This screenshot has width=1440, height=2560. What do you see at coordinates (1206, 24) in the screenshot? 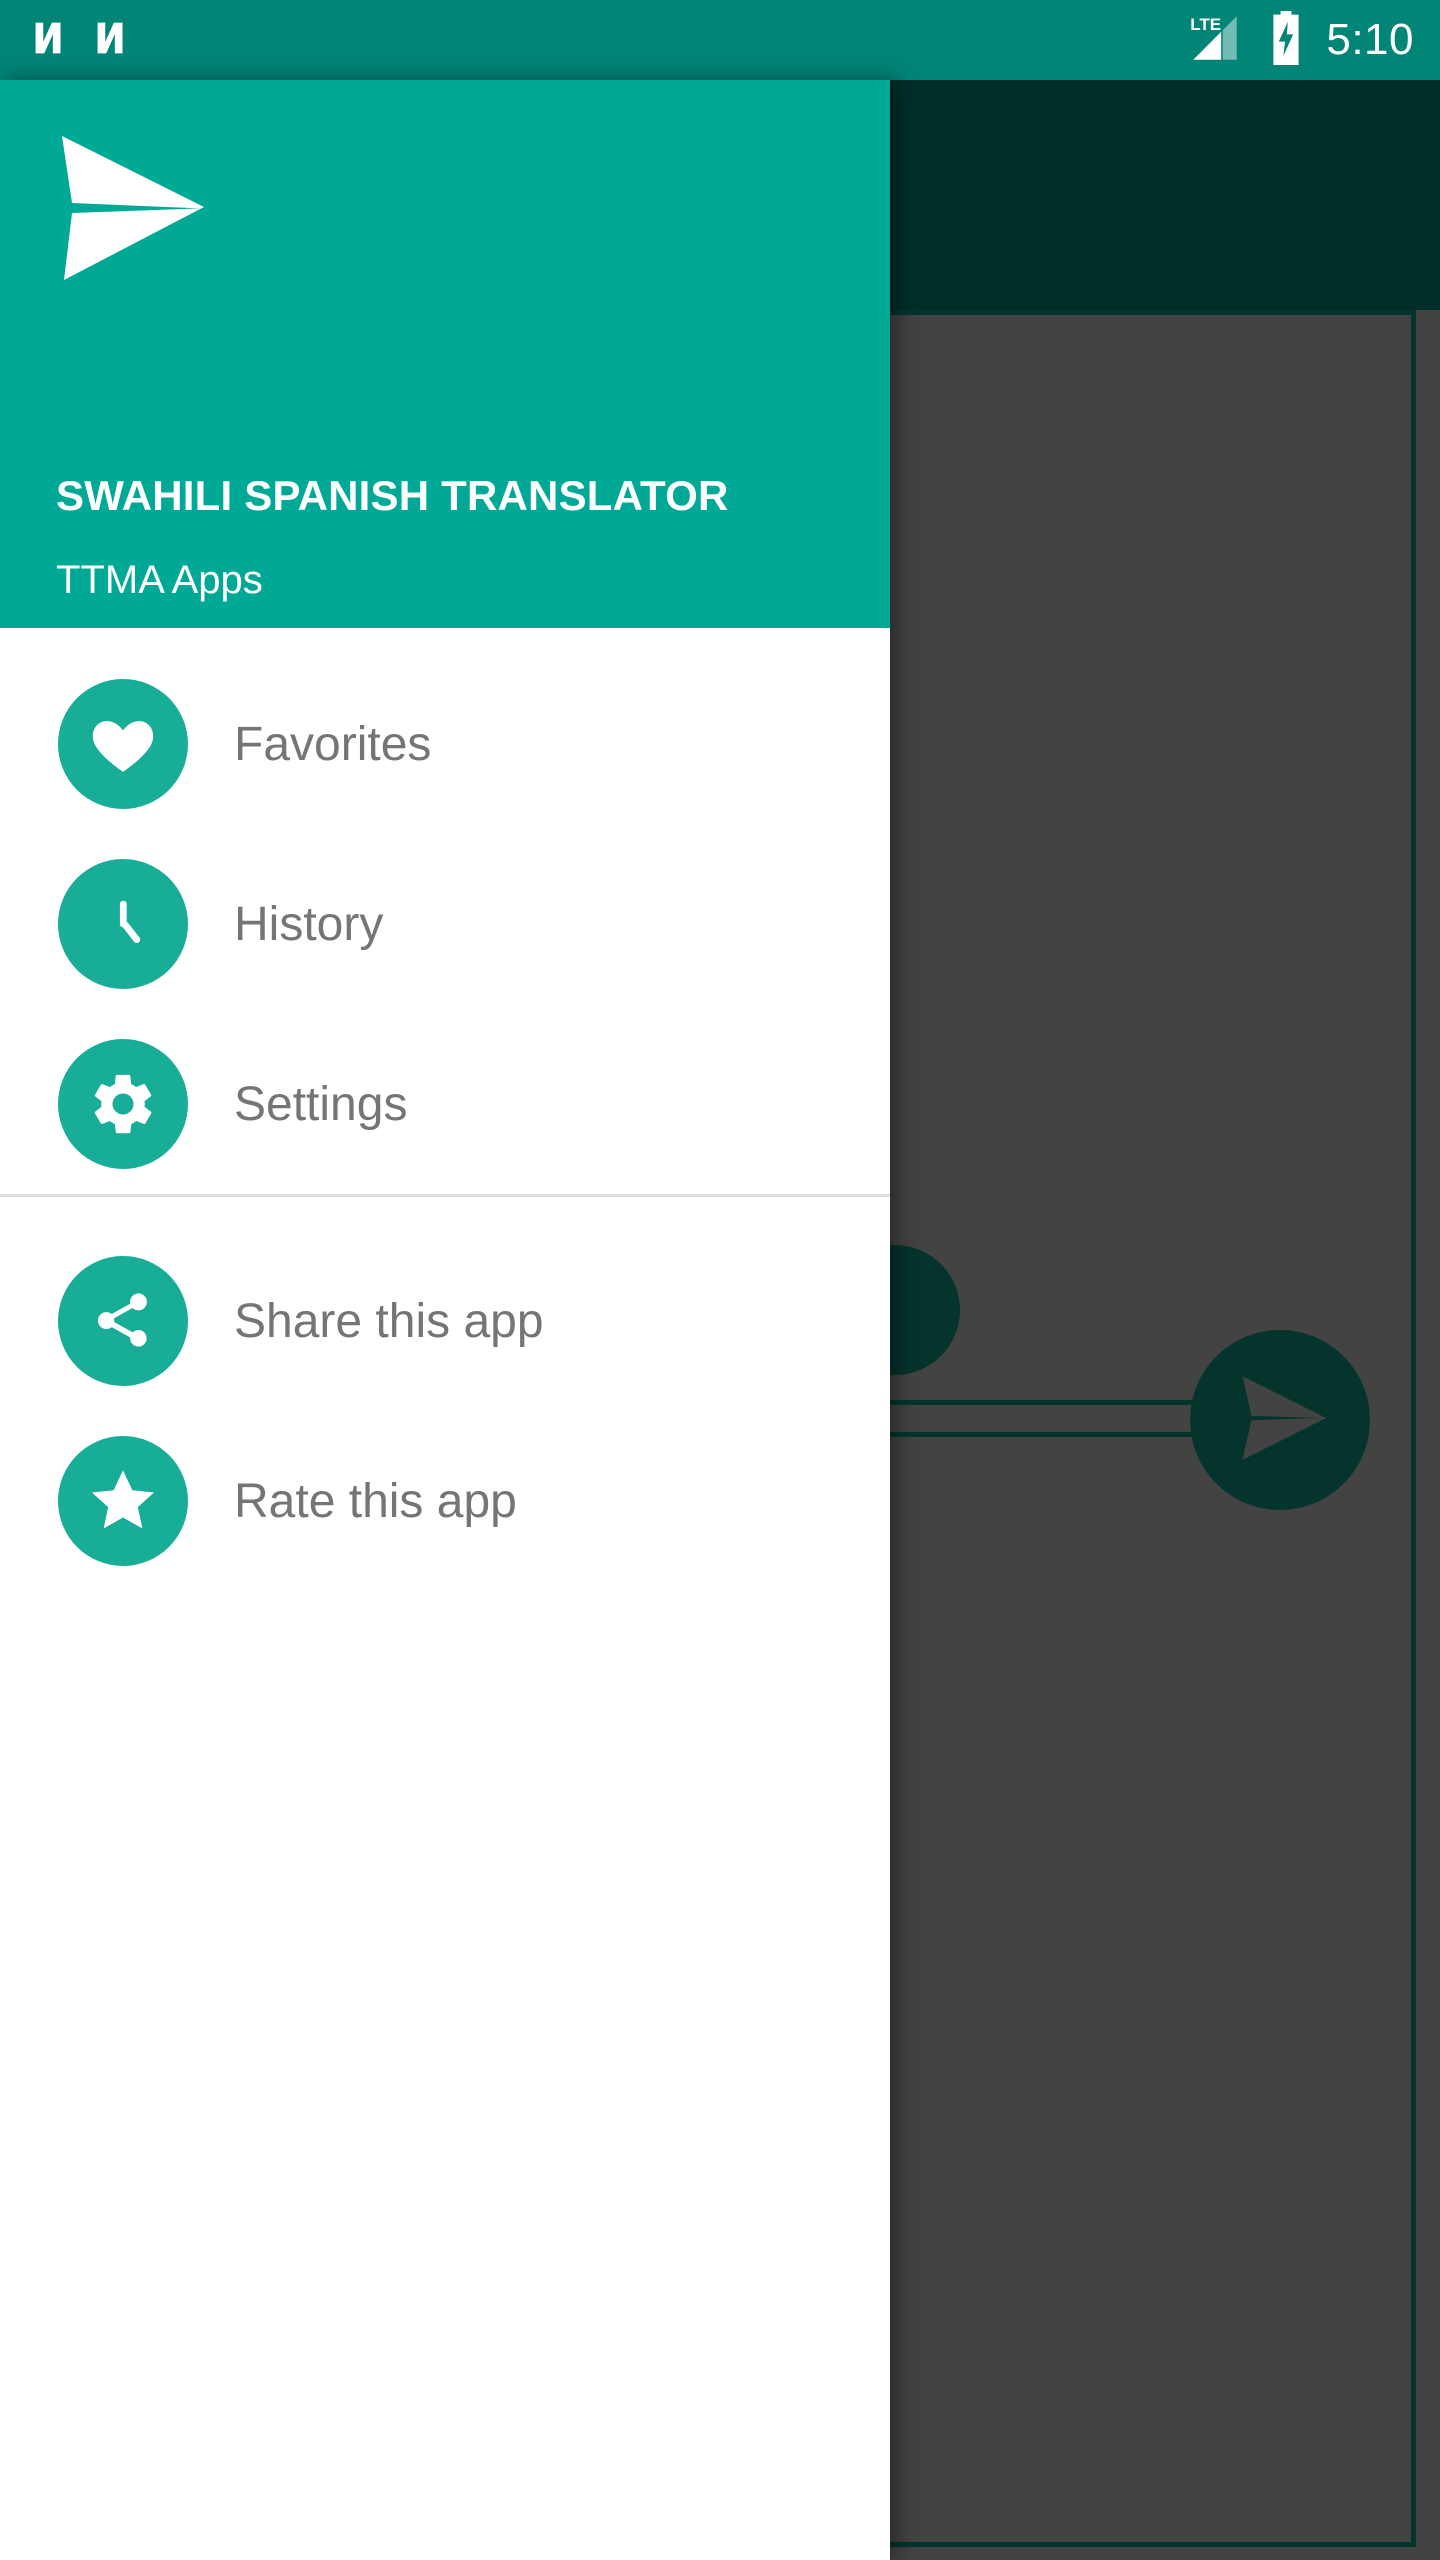
I see `svg-text: LTE` at bounding box center [1206, 24].